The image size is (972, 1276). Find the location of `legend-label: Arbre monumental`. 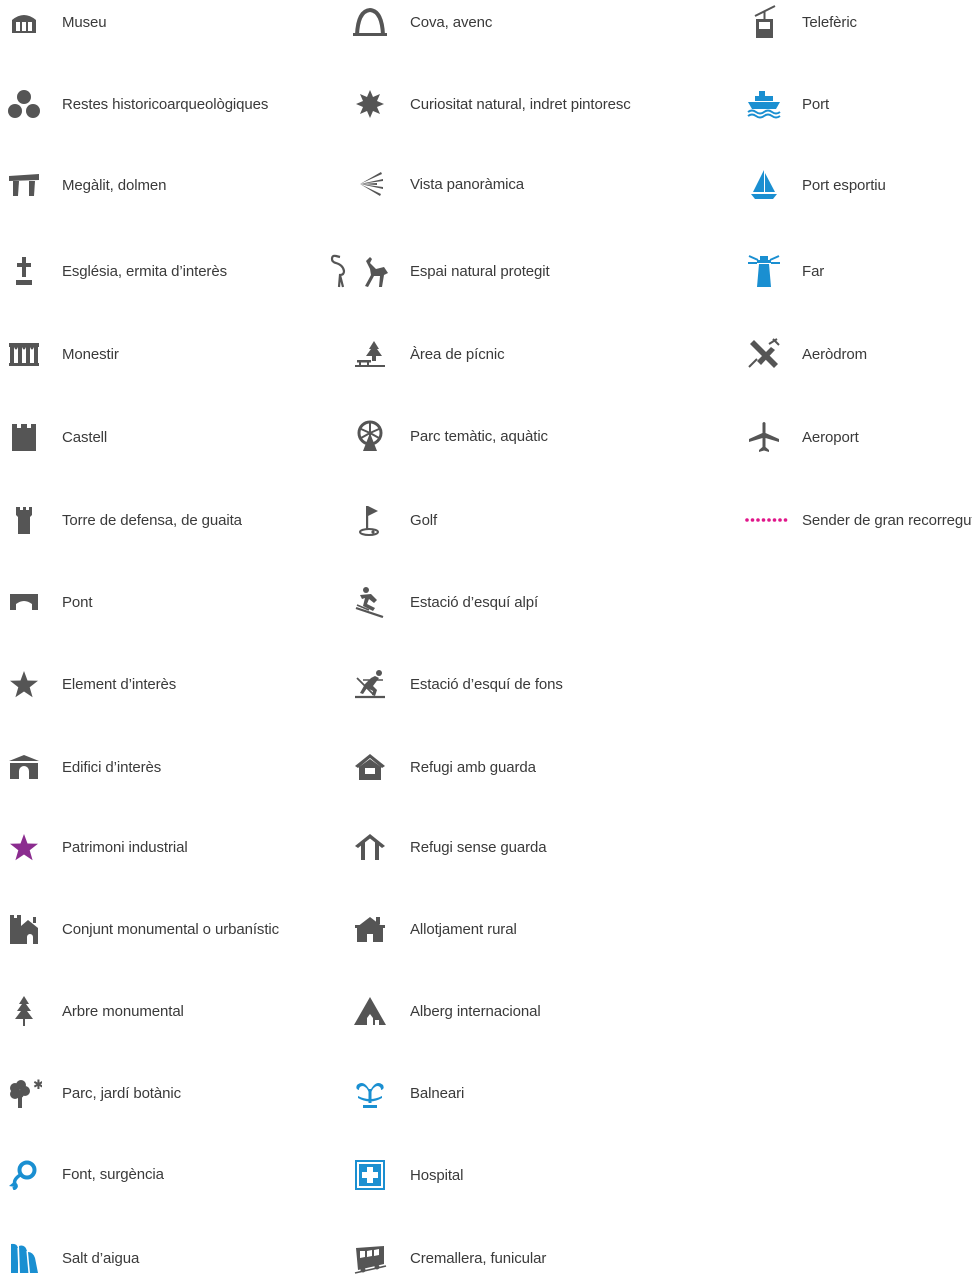

legend-label: Arbre monumental is located at coordinates (123, 1011).